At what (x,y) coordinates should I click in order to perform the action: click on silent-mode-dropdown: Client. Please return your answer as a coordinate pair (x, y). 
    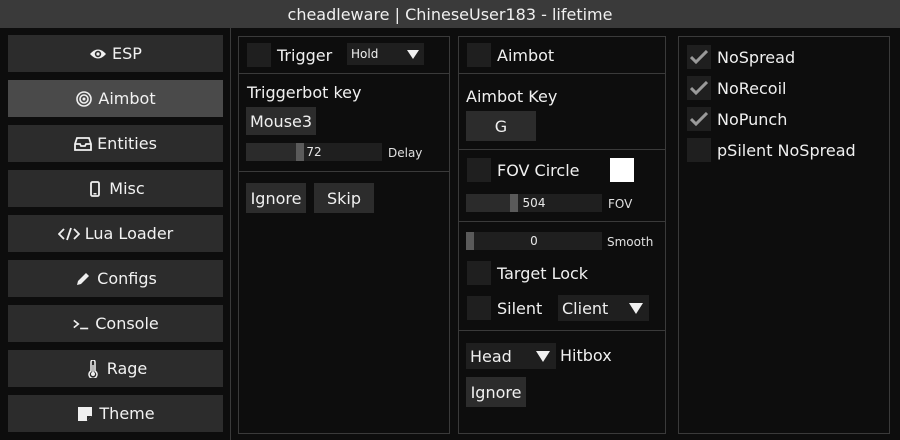
    Looking at the image, I should click on (603, 308).